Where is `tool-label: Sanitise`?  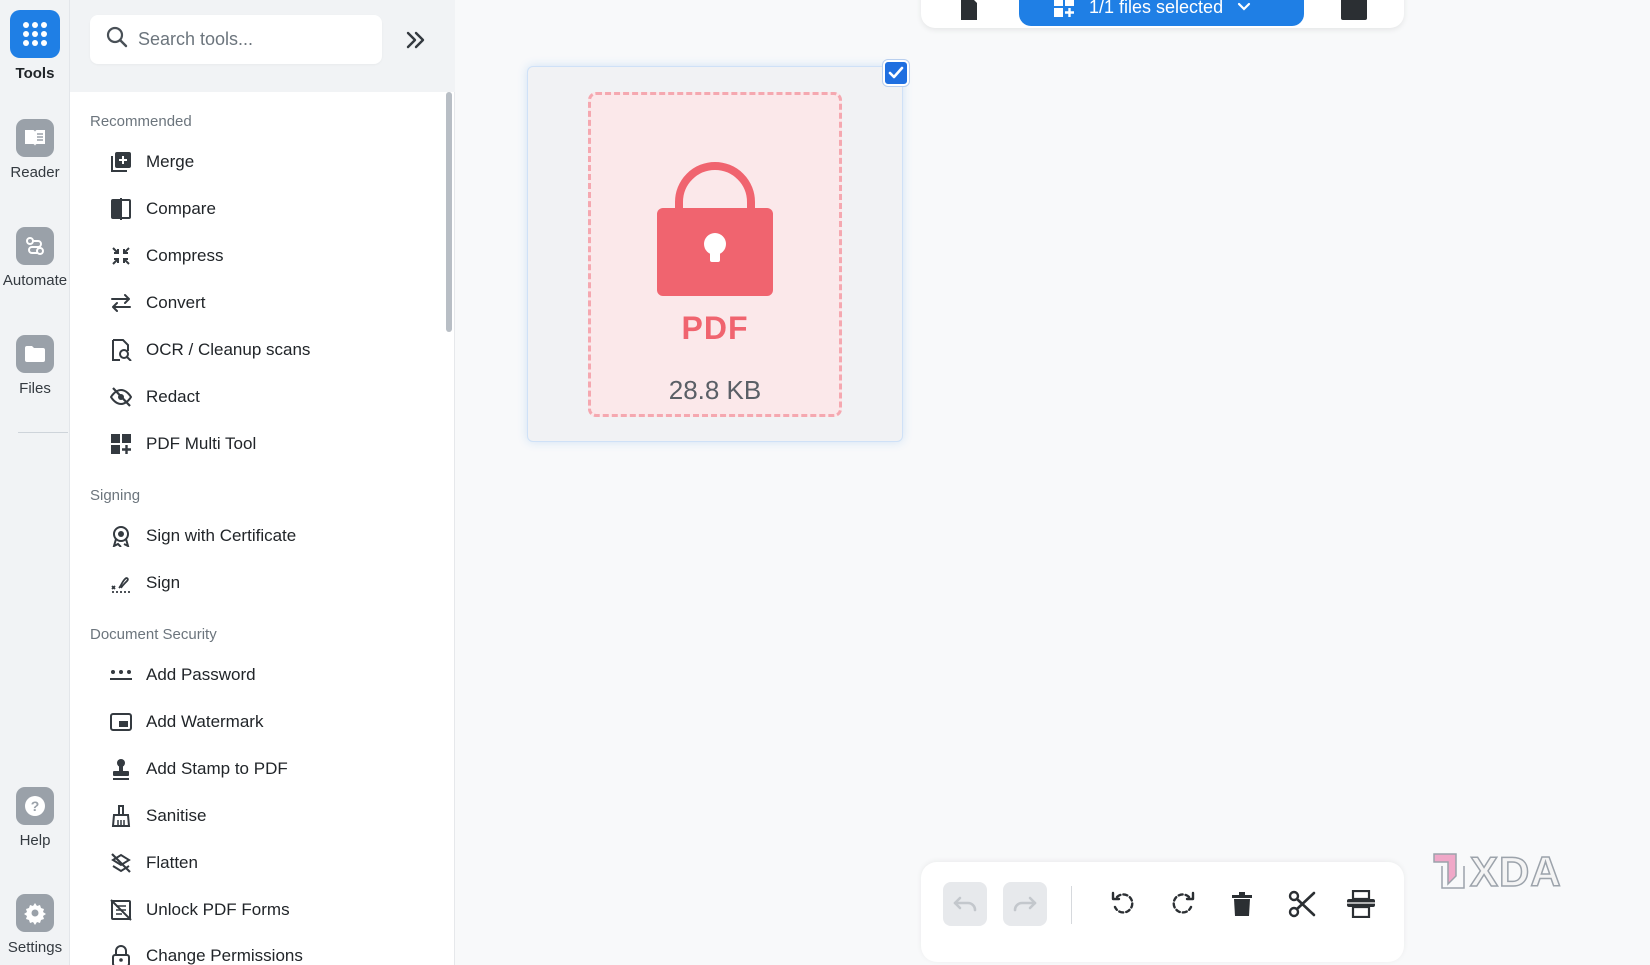 tool-label: Sanitise is located at coordinates (176, 815).